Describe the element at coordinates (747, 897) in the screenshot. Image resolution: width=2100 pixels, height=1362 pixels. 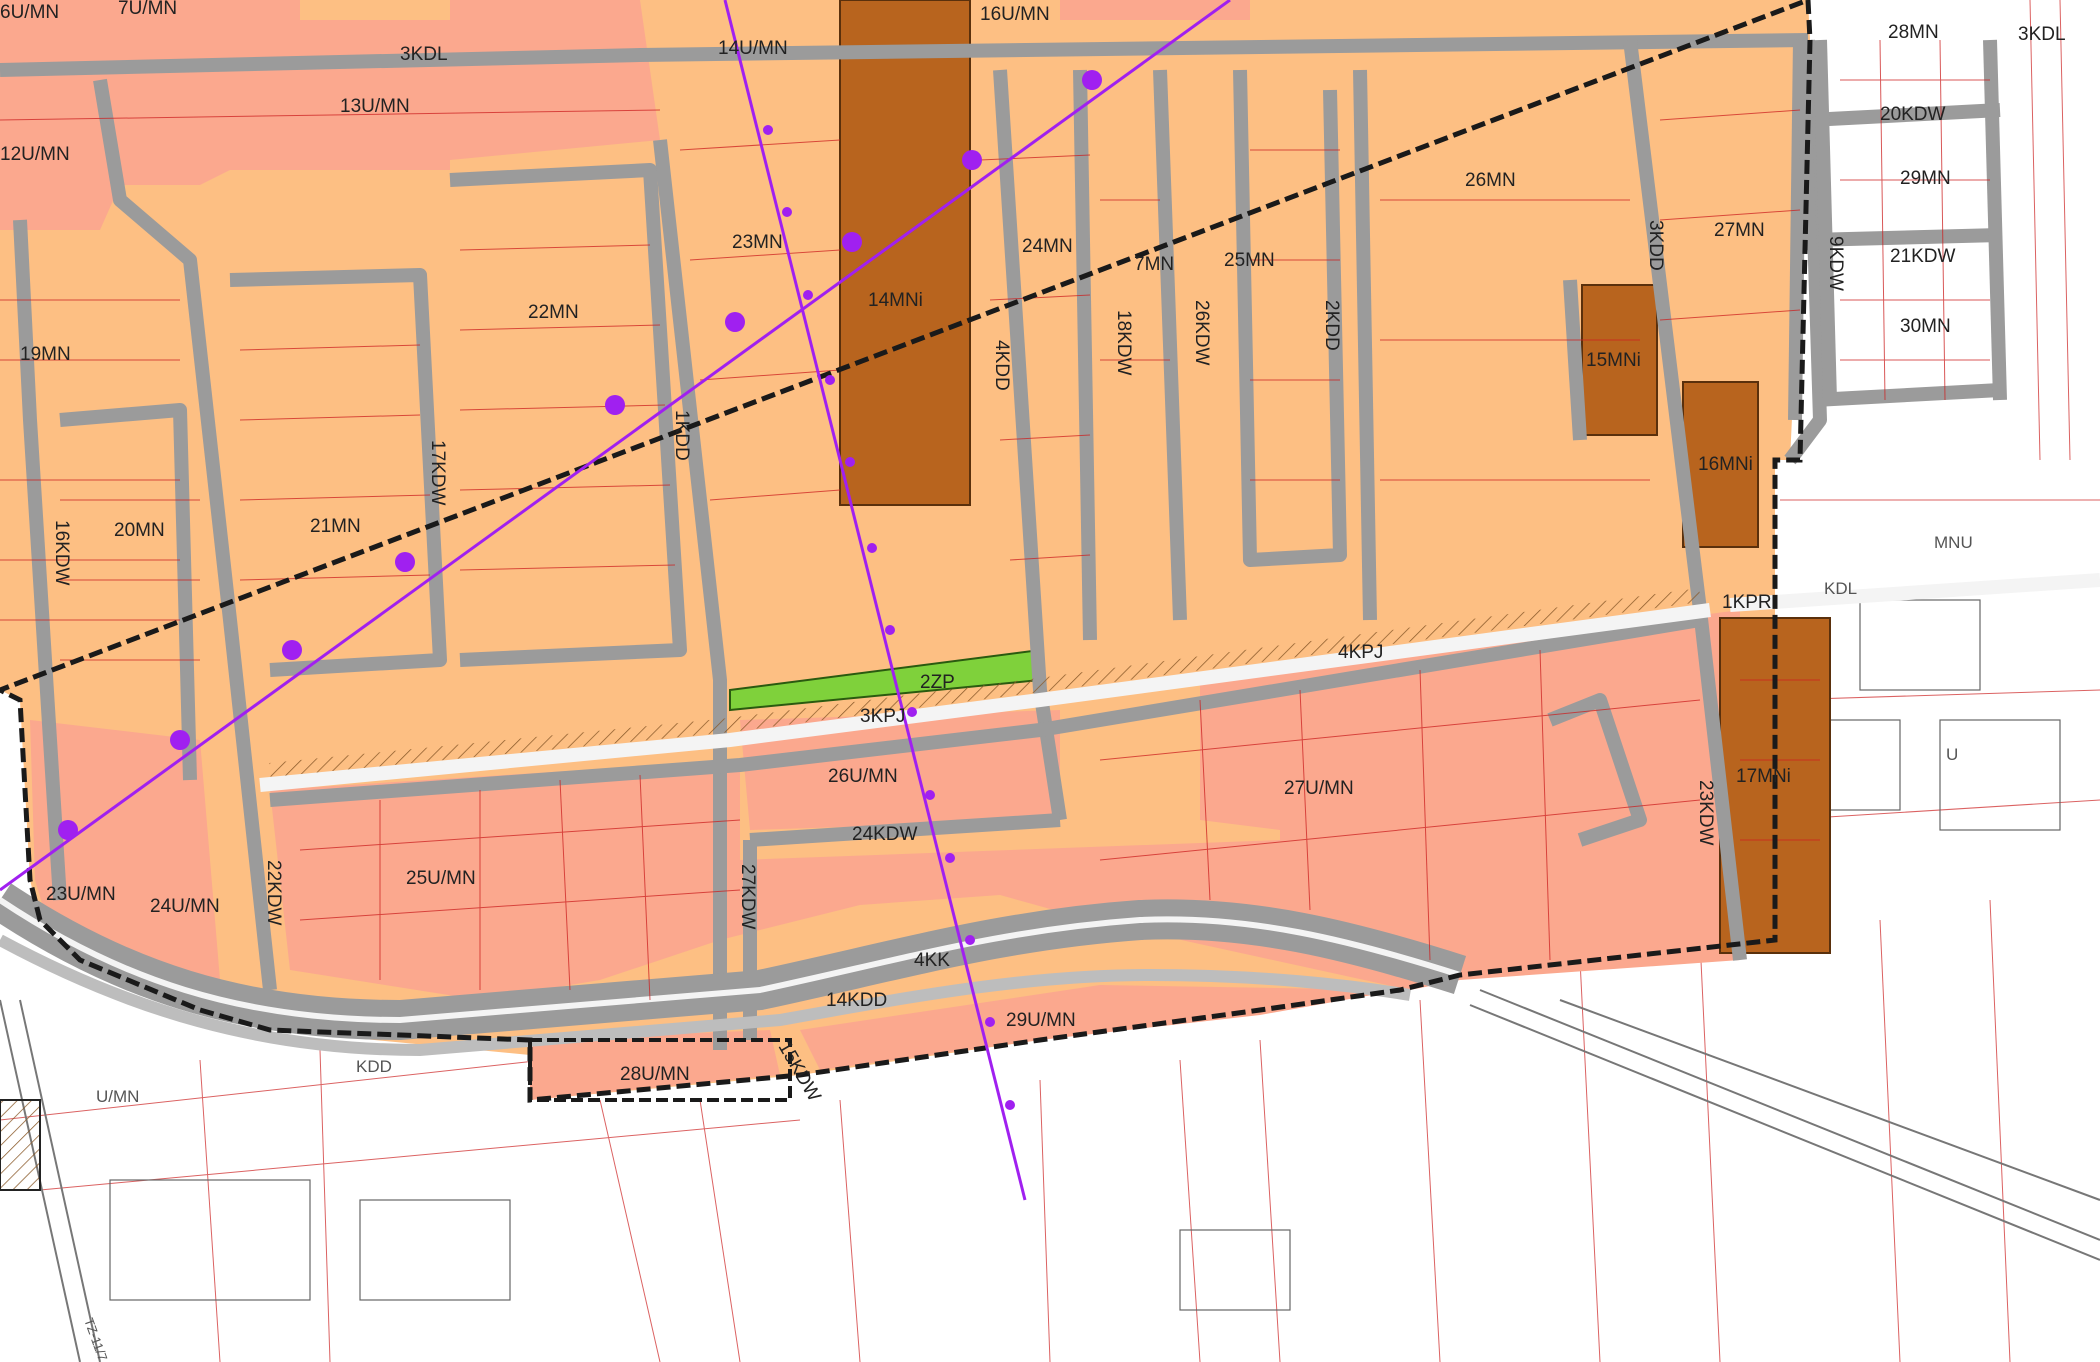
I see `label-27kdw: 27KDW` at that location.